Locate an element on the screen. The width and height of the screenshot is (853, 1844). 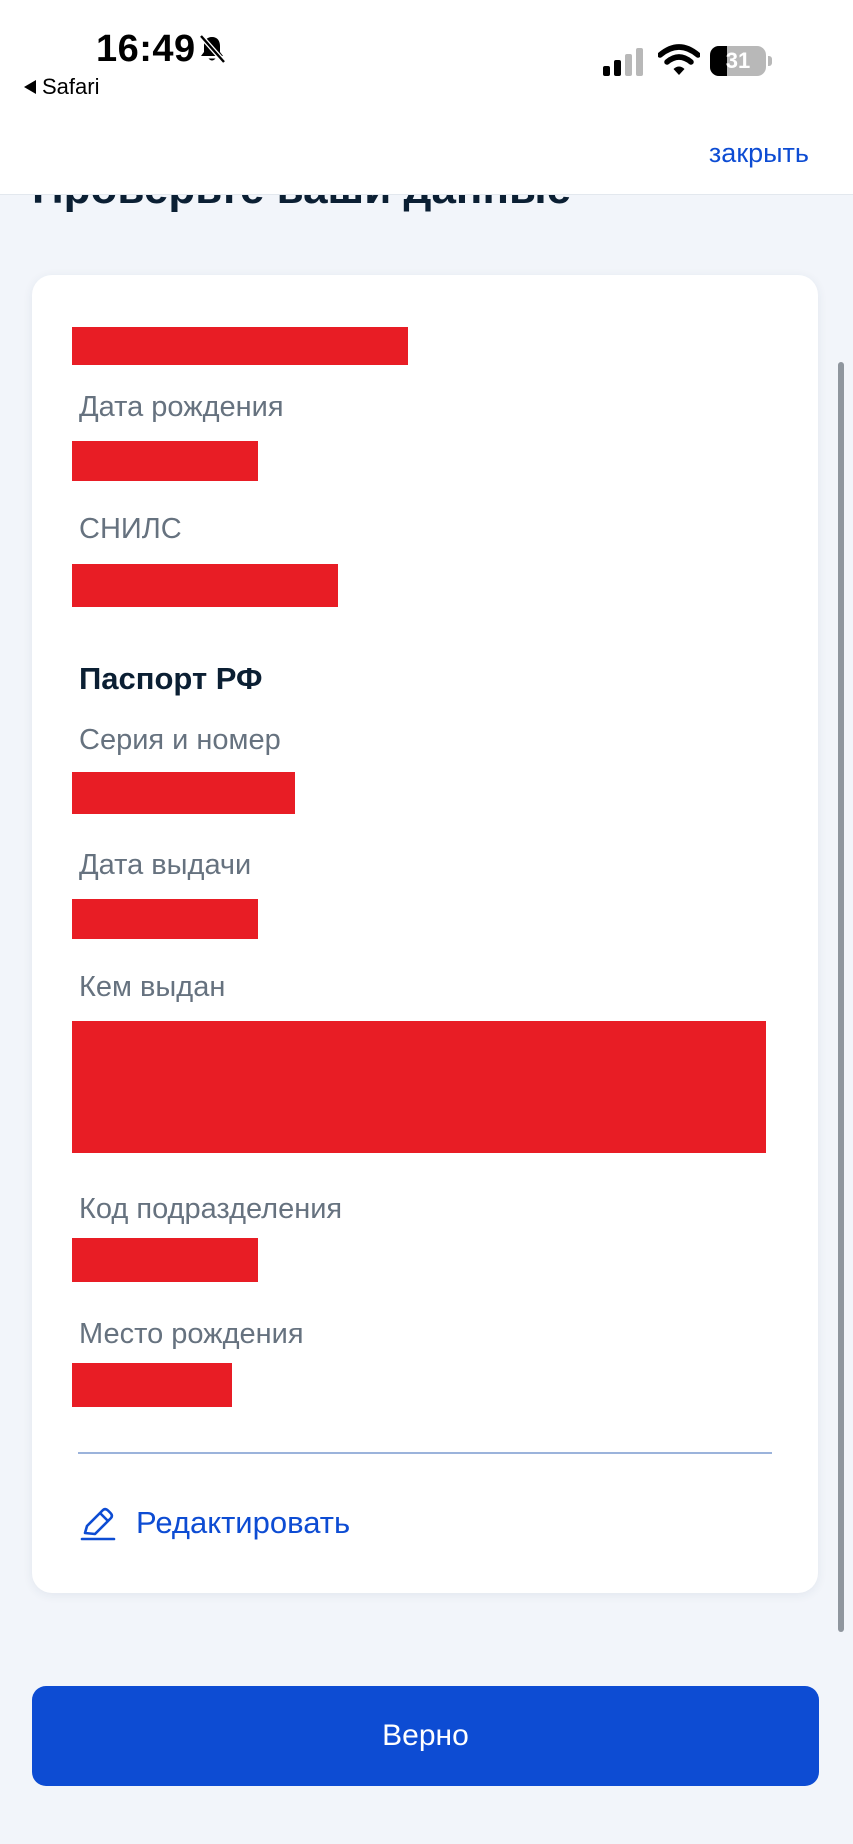
battery-icon: 31 is located at coordinates (741, 61).